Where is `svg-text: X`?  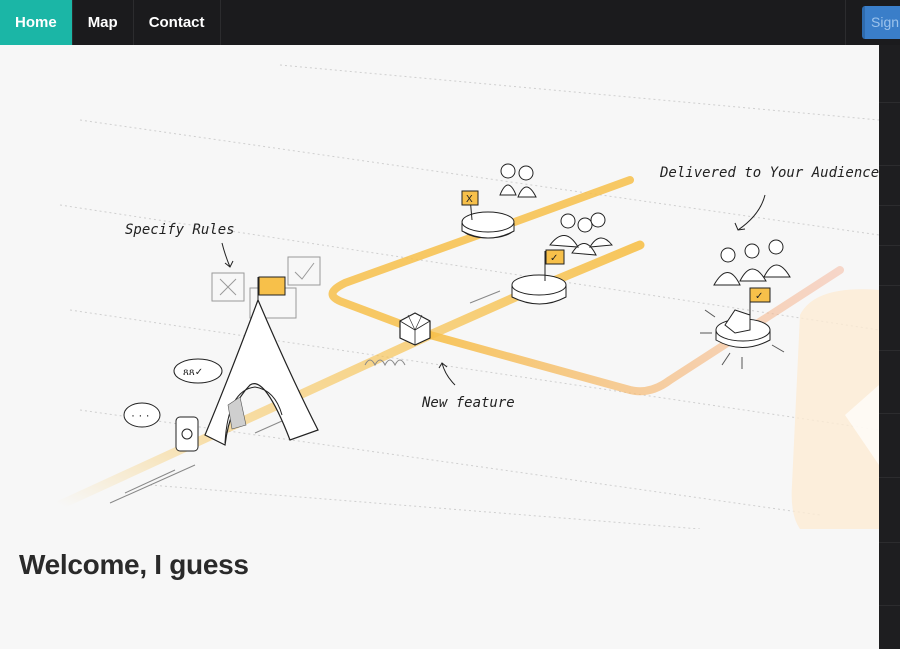 svg-text: X is located at coordinates (469, 199).